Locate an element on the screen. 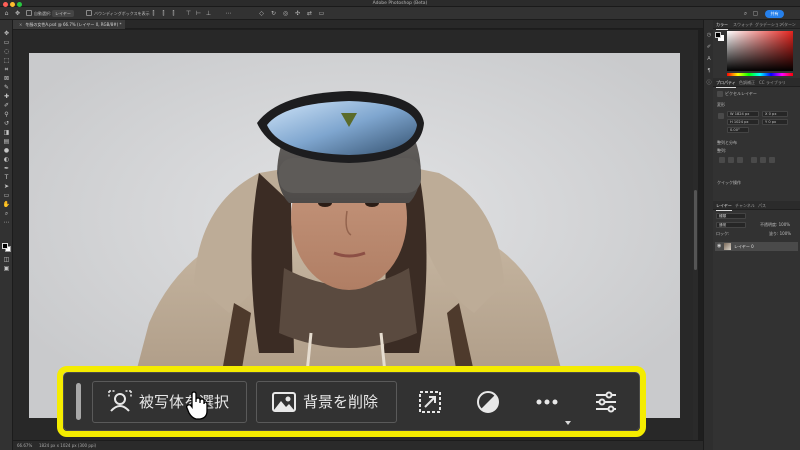 Image resolution: width=800 pixels, height=450 pixels. screen-mode-icon: ▣ is located at coordinates (6, 268).